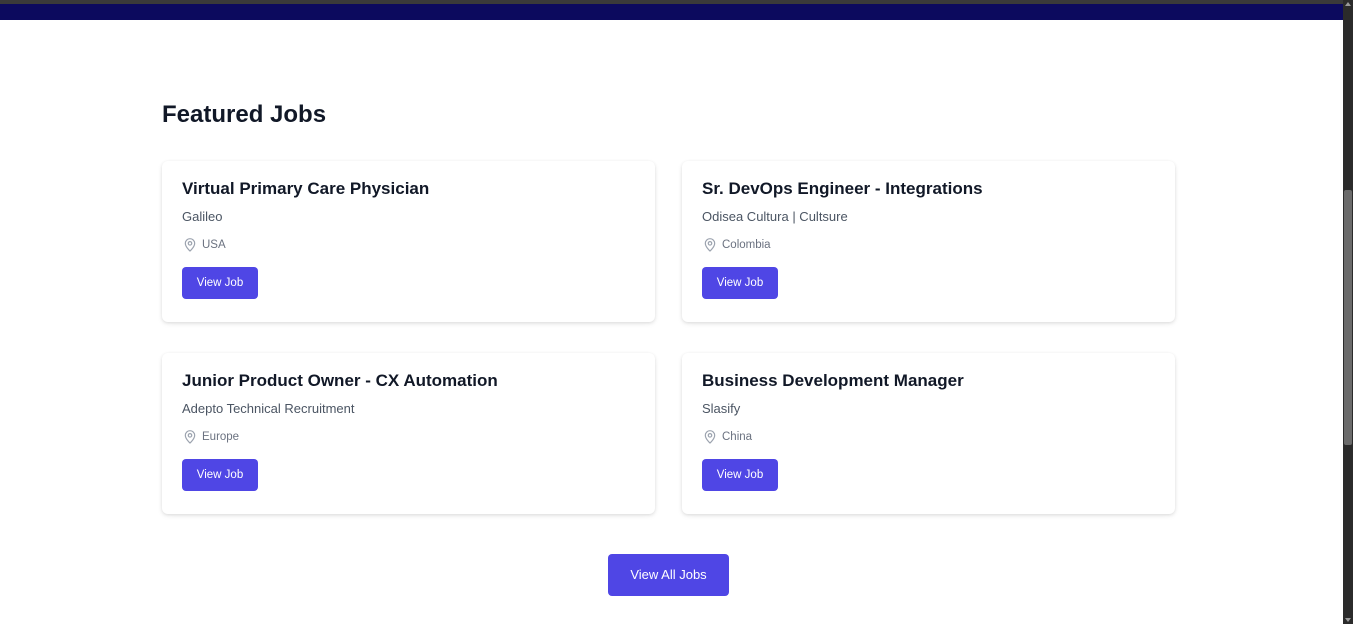 The height and width of the screenshot is (624, 1353). What do you see at coordinates (244, 114) in the screenshot?
I see `page-title: Featured Jobs` at bounding box center [244, 114].